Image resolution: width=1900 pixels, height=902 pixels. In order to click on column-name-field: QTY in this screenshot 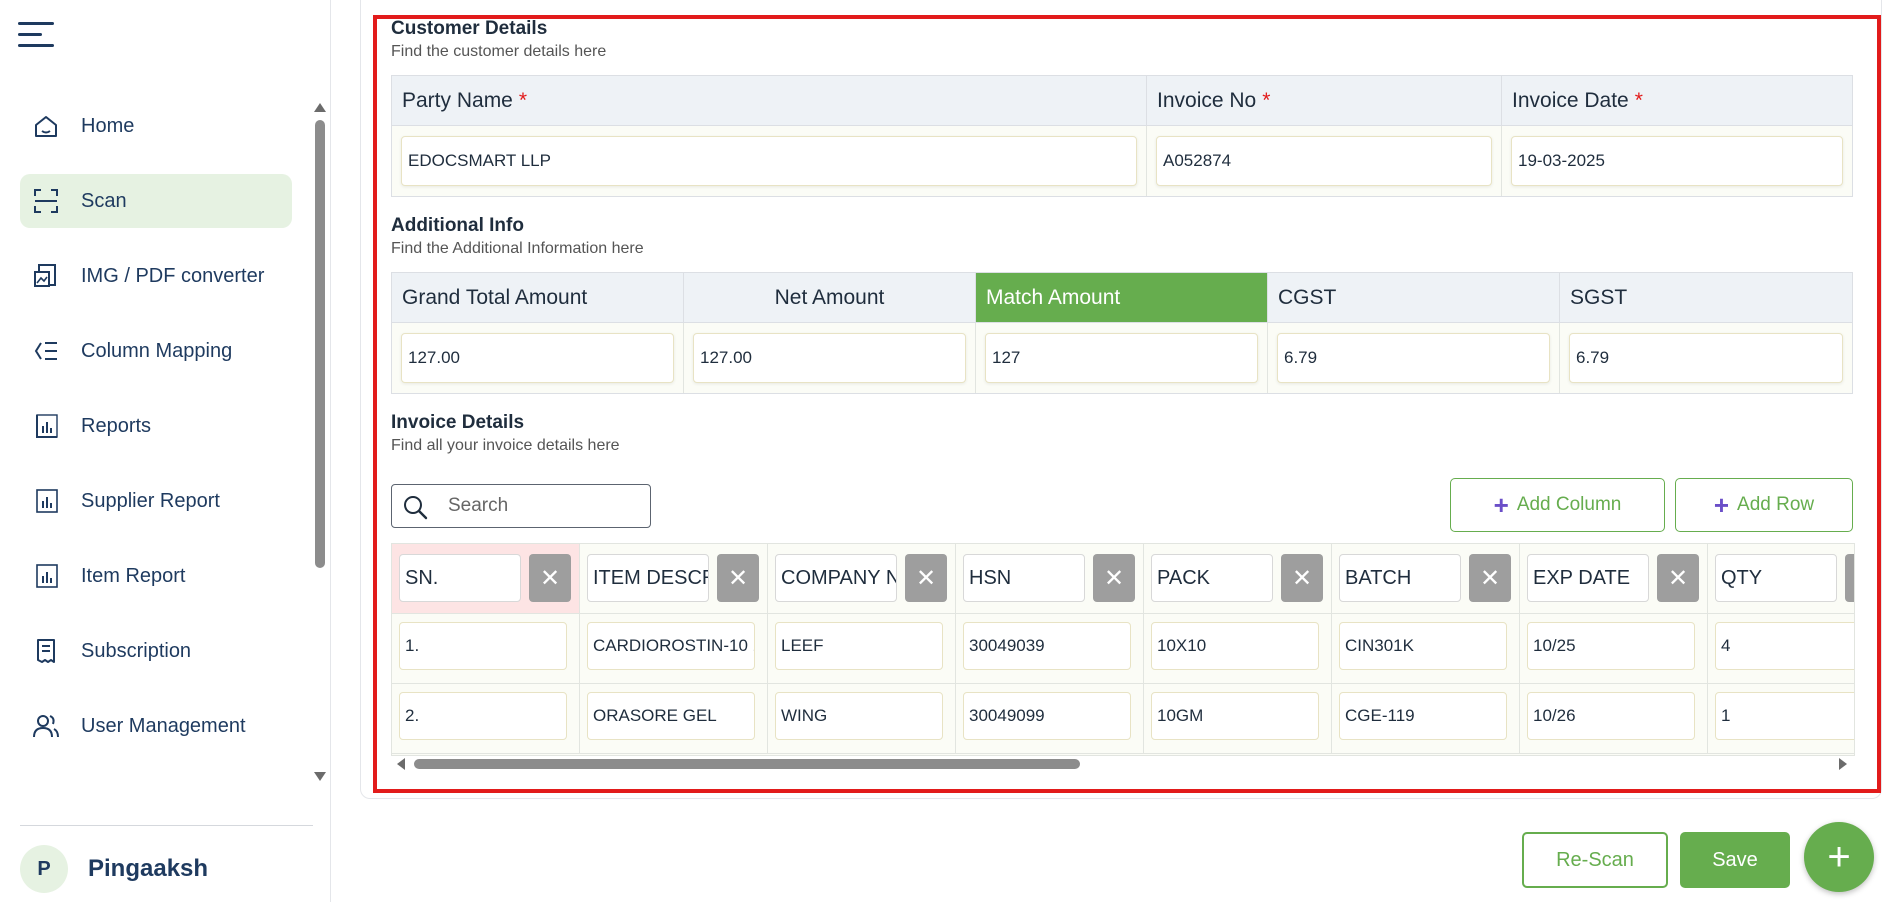, I will do `click(1776, 578)`.